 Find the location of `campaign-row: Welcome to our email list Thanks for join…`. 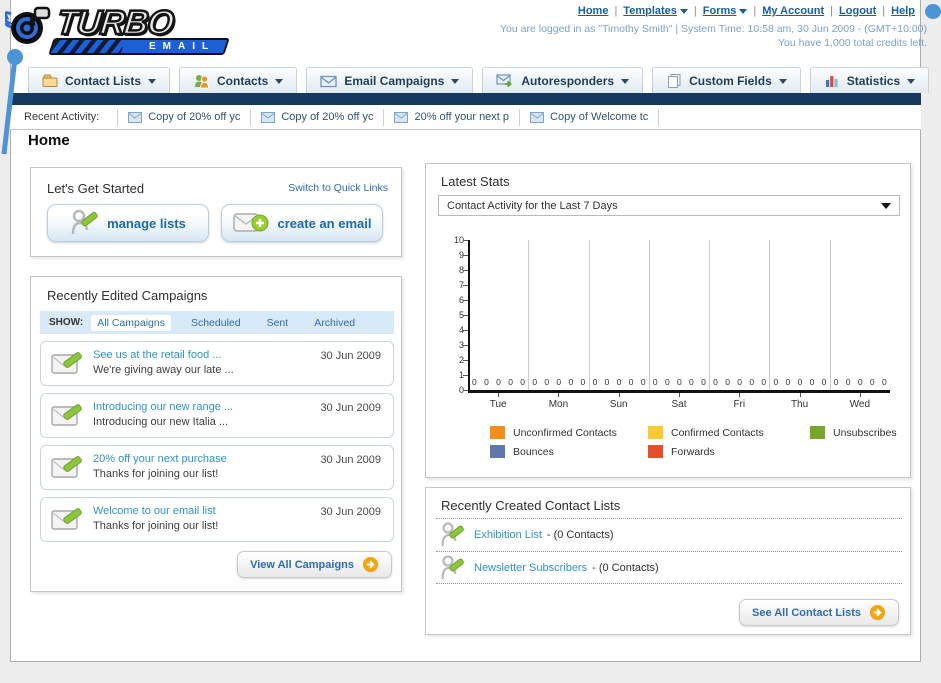

campaign-row: Welcome to our email list Thanks for join… is located at coordinates (217, 519).